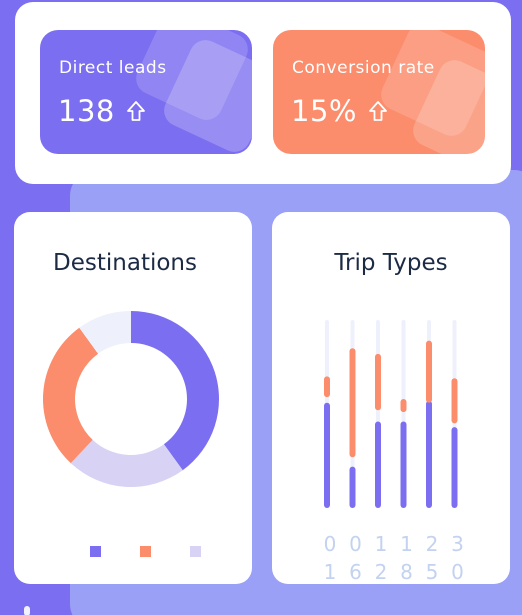 Image resolution: width=522 pixels, height=615 pixels. I want to click on trip-types-title: Trip Types, so click(391, 263).